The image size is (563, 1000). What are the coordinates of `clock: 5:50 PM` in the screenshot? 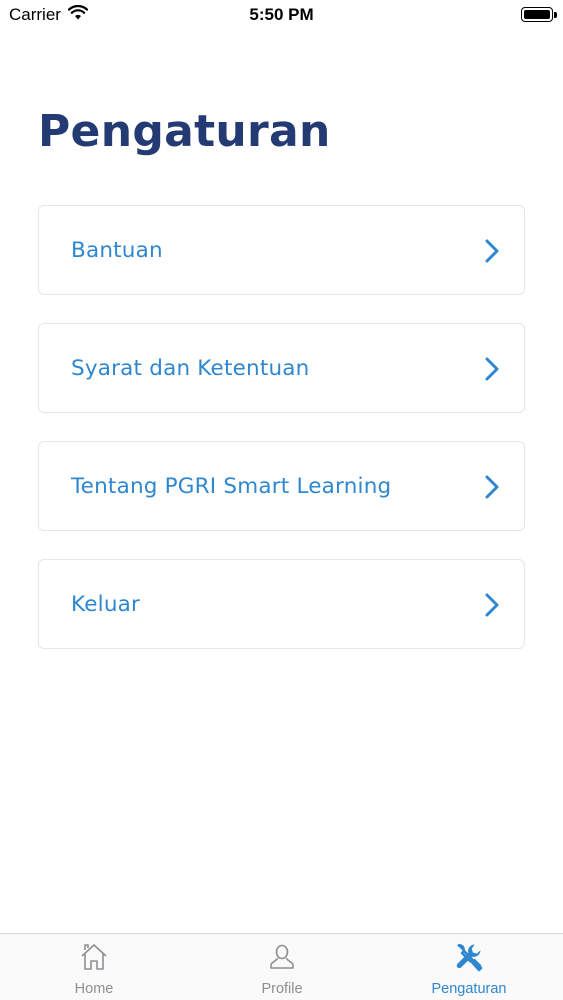 It's located at (281, 14).